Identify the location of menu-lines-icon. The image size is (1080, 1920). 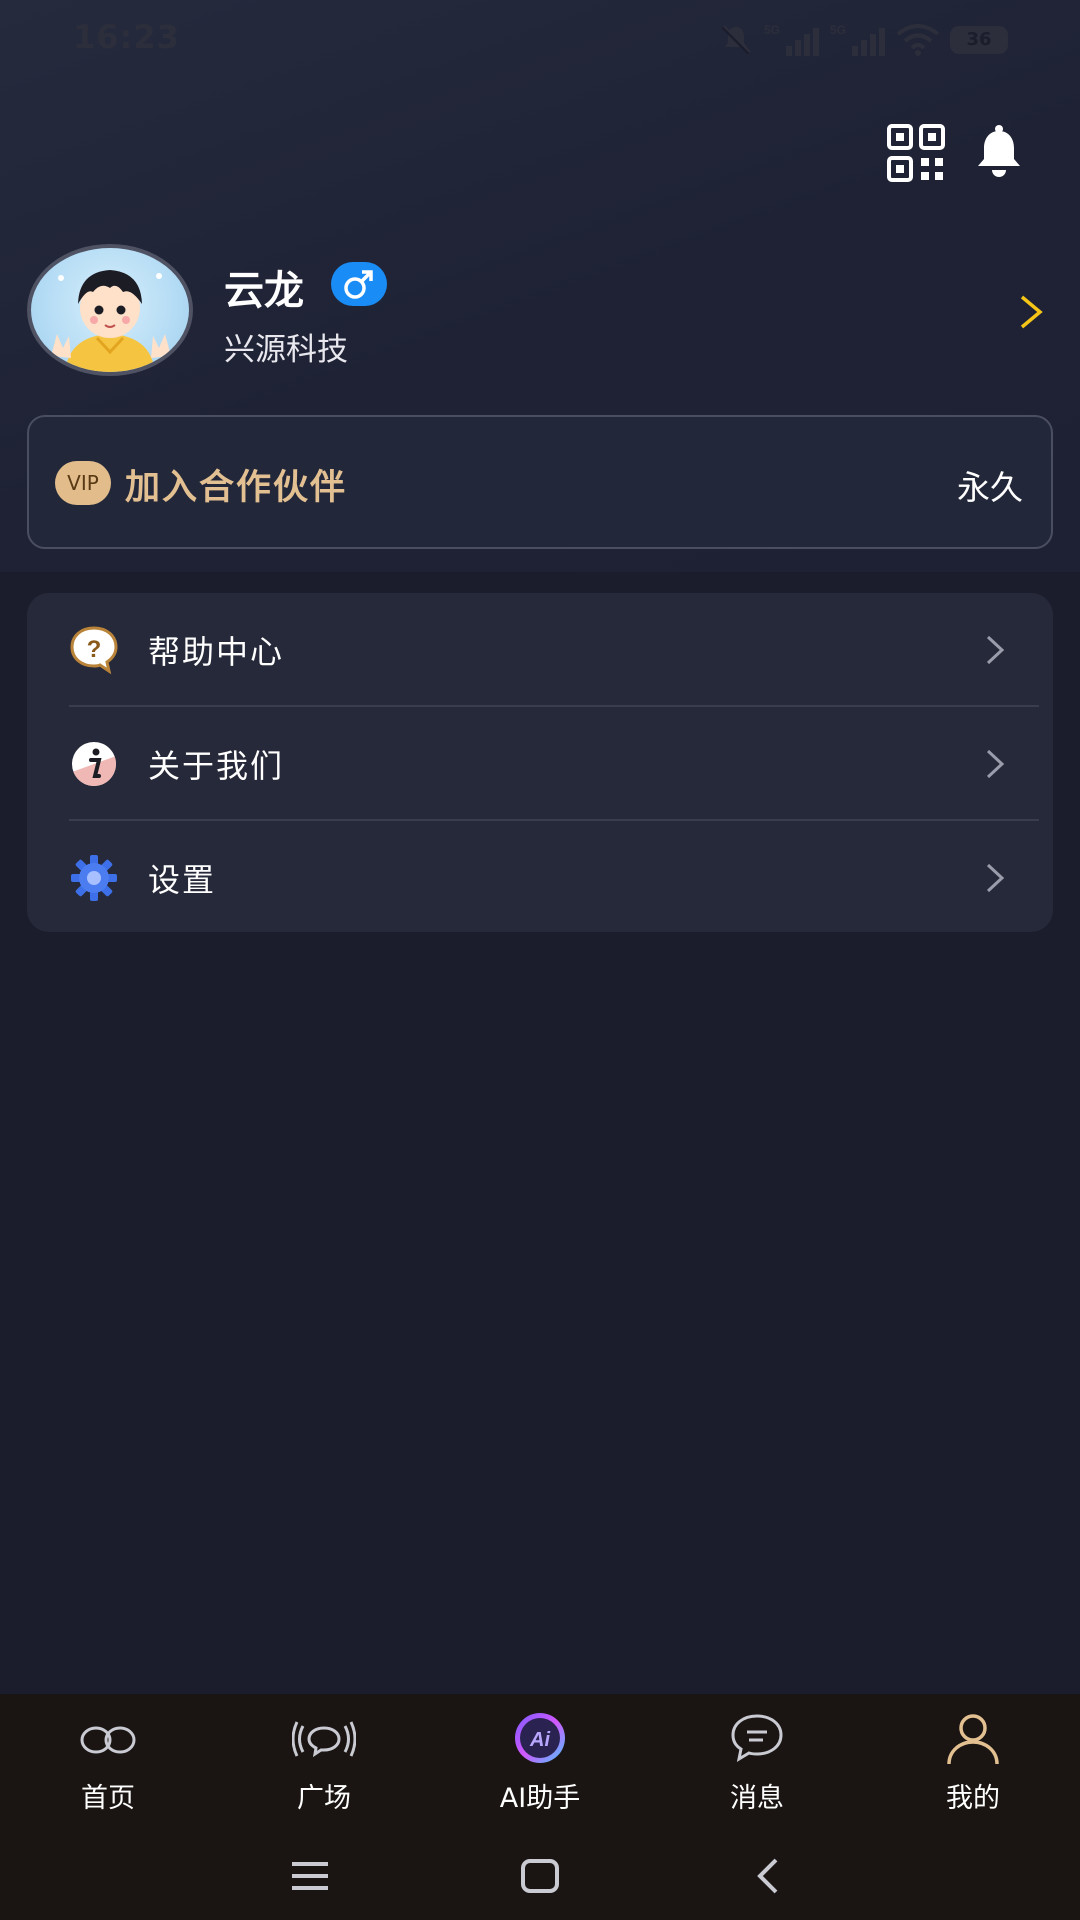
(310, 1876).